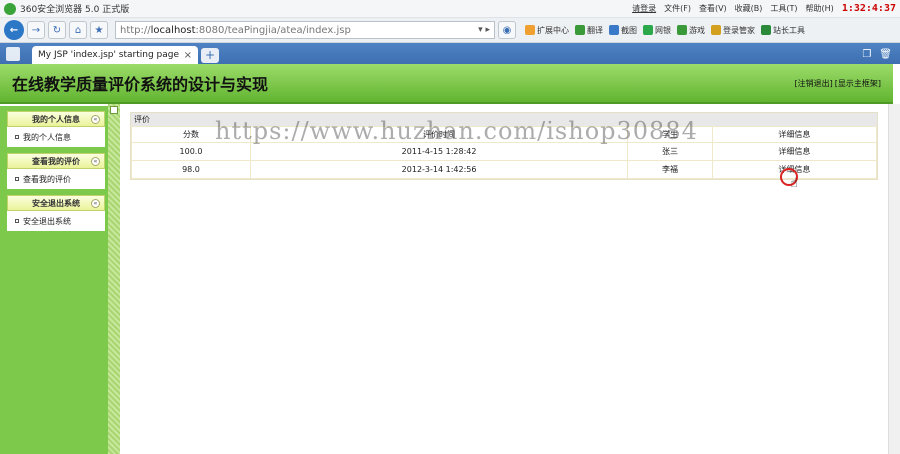 The width and height of the screenshot is (900, 454). Describe the element at coordinates (866, 54) in the screenshot. I see `window-restore-icon: ❐` at that location.